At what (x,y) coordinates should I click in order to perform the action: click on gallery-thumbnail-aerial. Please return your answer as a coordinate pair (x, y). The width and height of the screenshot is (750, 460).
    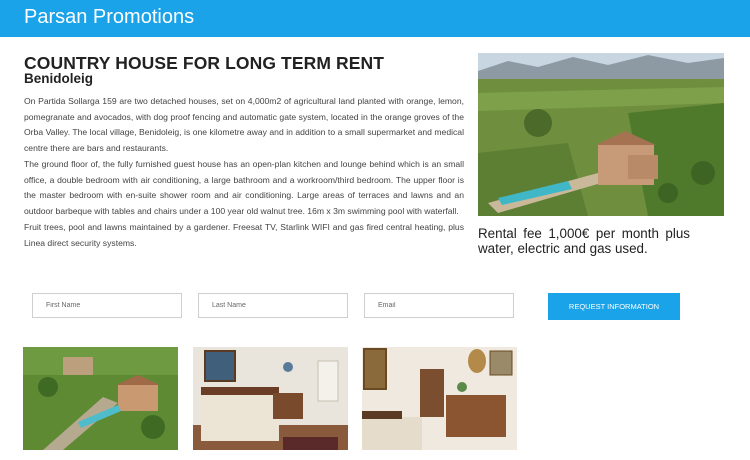
    Looking at the image, I should click on (100, 398).